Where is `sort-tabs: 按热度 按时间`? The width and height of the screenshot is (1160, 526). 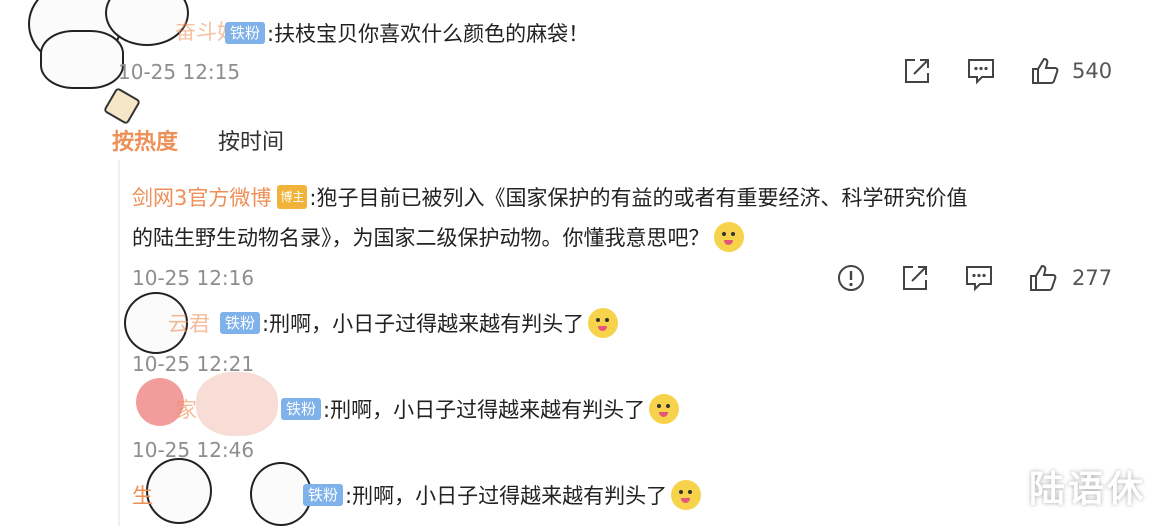 sort-tabs: 按热度 按时间 is located at coordinates (198, 140).